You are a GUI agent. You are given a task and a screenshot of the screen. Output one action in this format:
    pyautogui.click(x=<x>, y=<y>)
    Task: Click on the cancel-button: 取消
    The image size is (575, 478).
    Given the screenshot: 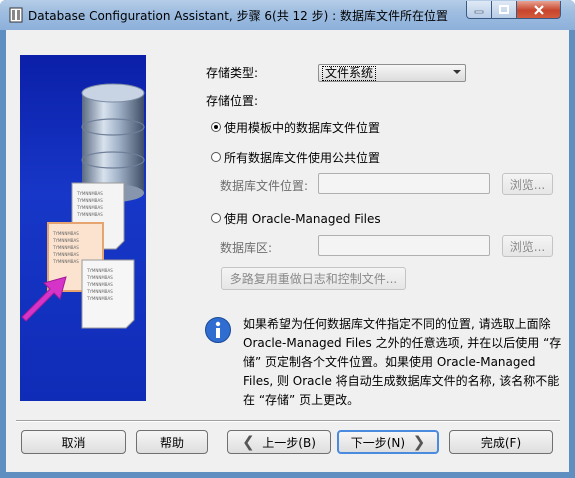 What is the action you would take?
    pyautogui.click(x=73, y=442)
    